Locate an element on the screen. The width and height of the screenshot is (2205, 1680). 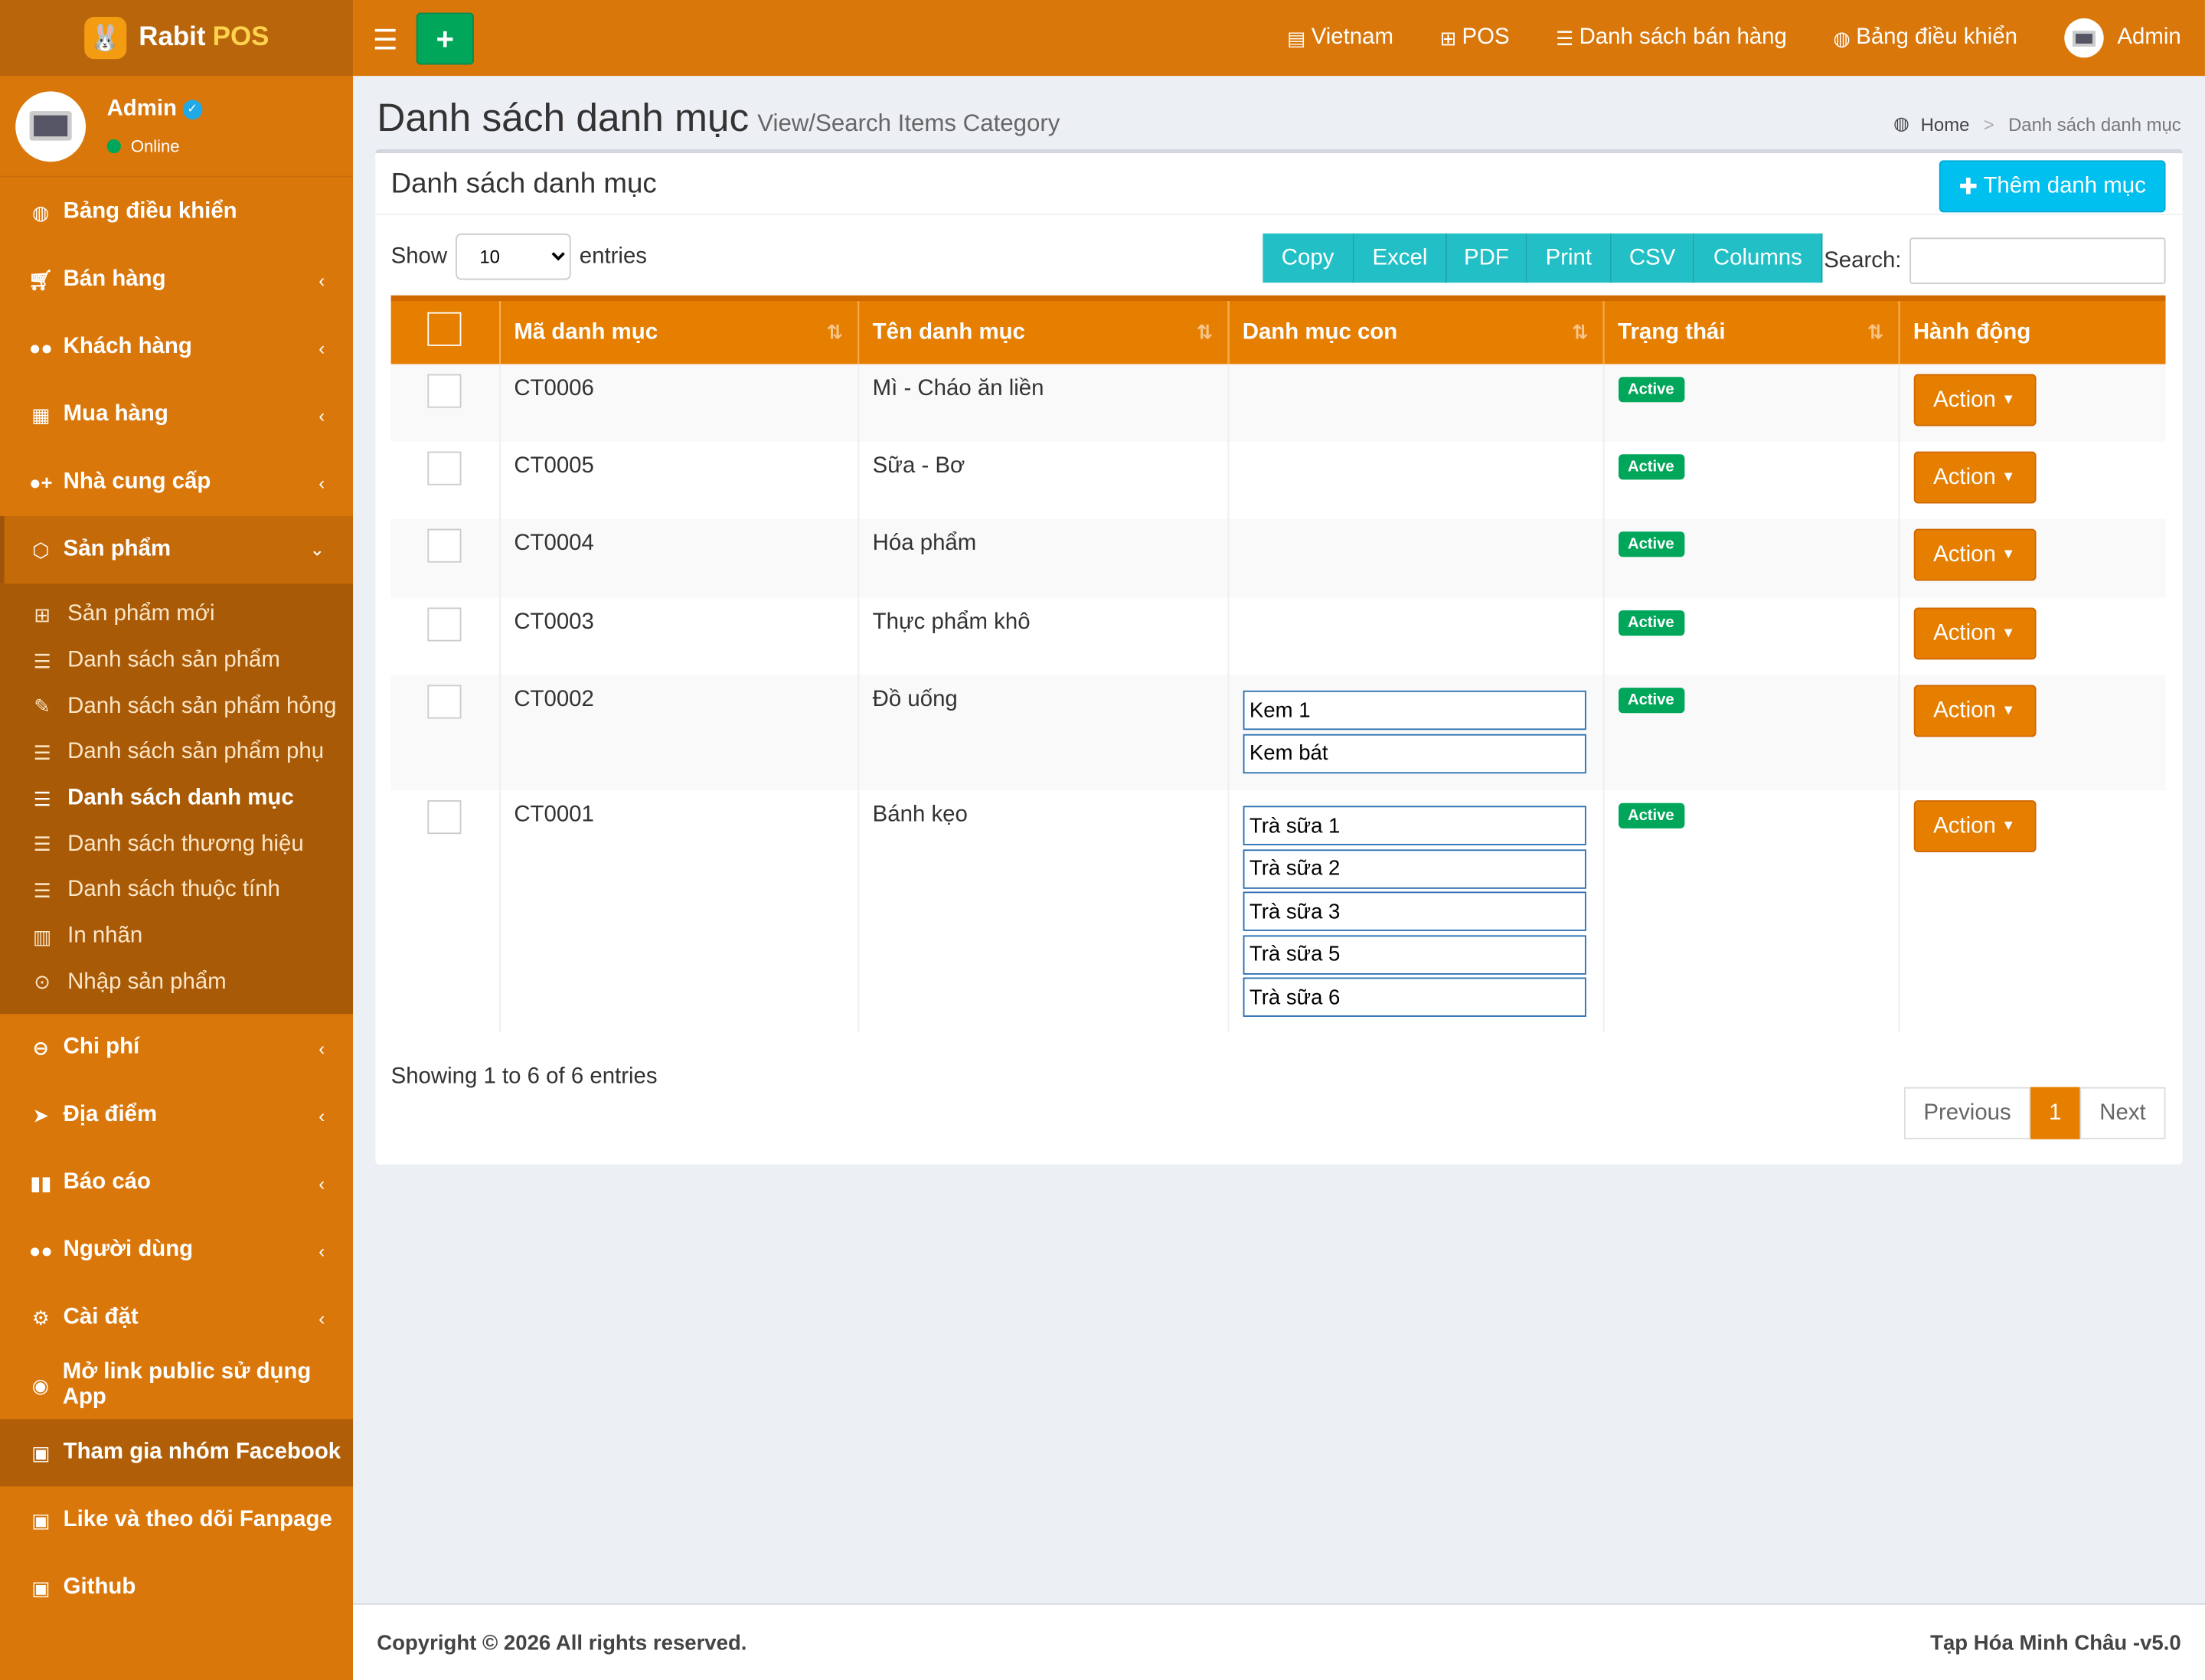
sidebar-item-expenses: ⊖ Chi phí ‹ is located at coordinates (176, 1048).